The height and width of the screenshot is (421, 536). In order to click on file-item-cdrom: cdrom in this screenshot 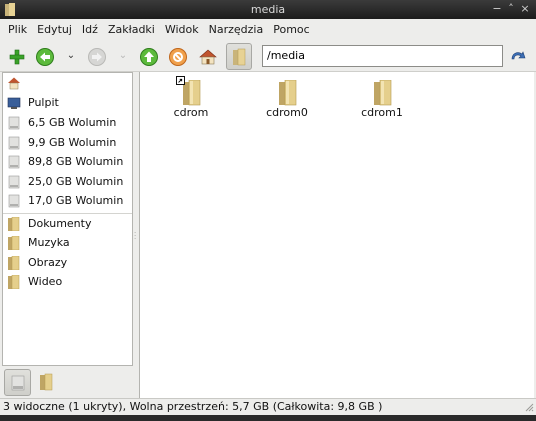, I will do `click(191, 101)`.